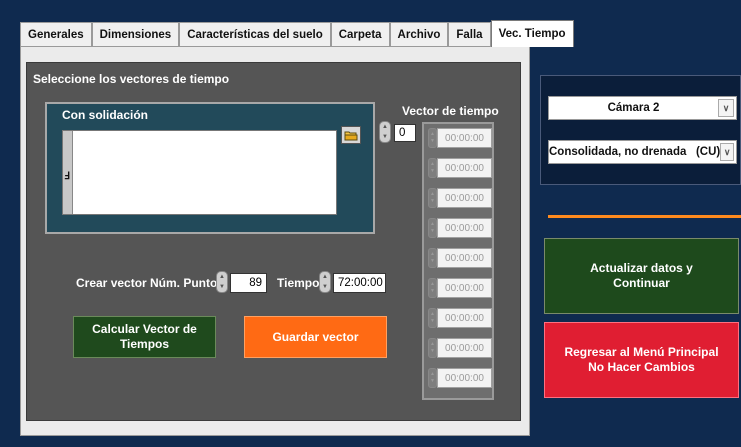 This screenshot has height=447, width=741. Describe the element at coordinates (405, 133) in the screenshot. I see `array-index-input: 0` at that location.